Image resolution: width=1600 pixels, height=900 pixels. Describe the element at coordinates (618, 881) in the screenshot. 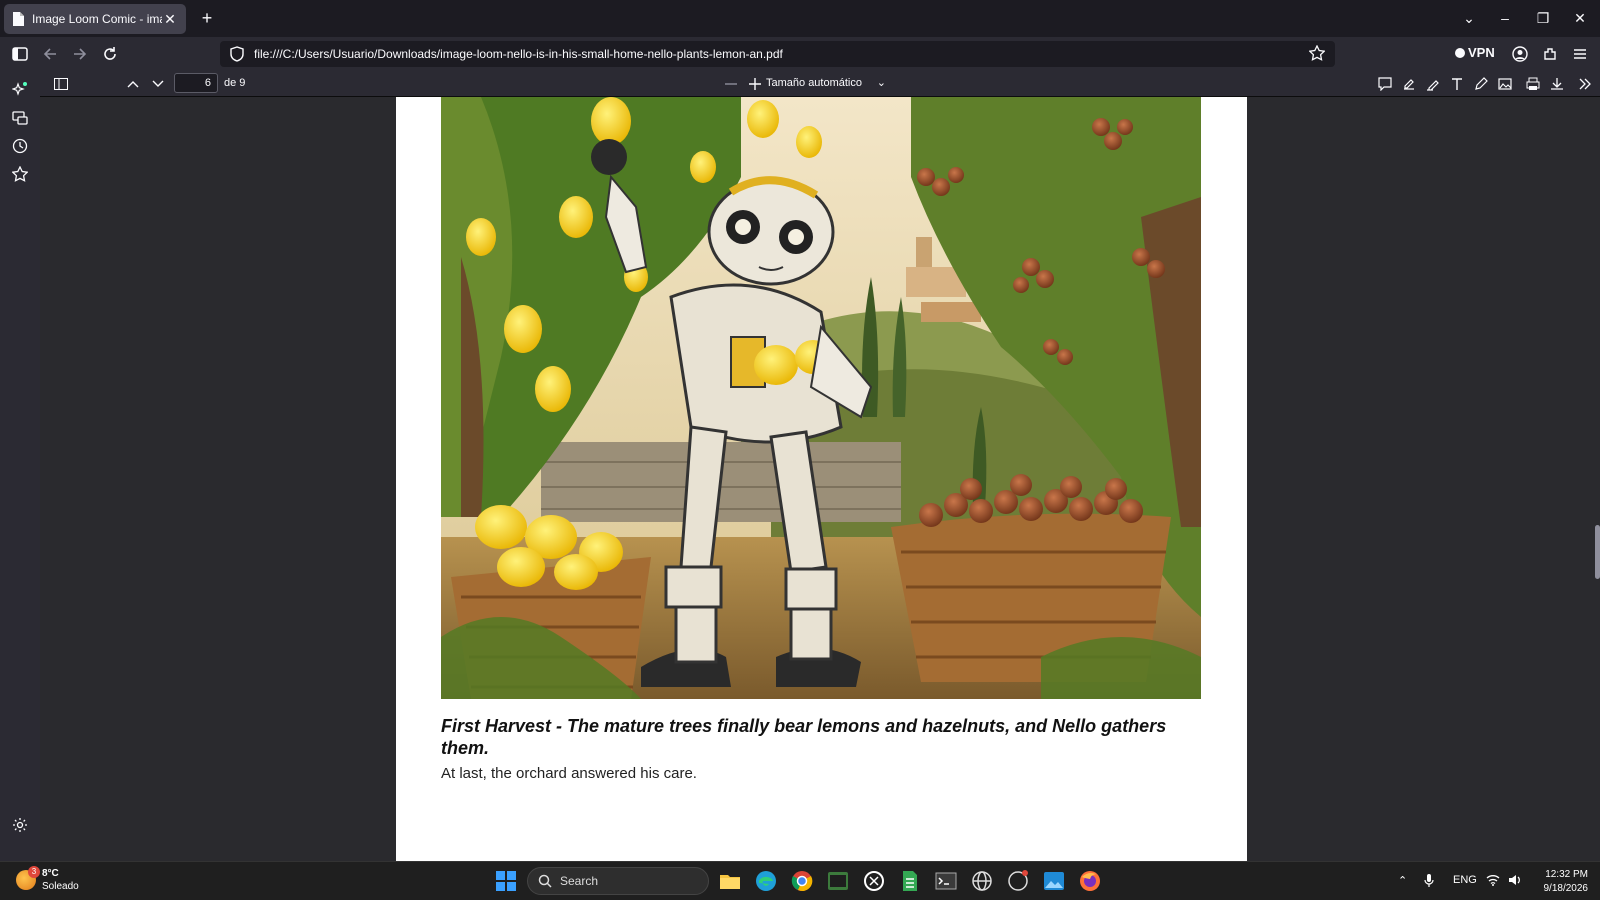

I see `taskbar-search: Search` at that location.